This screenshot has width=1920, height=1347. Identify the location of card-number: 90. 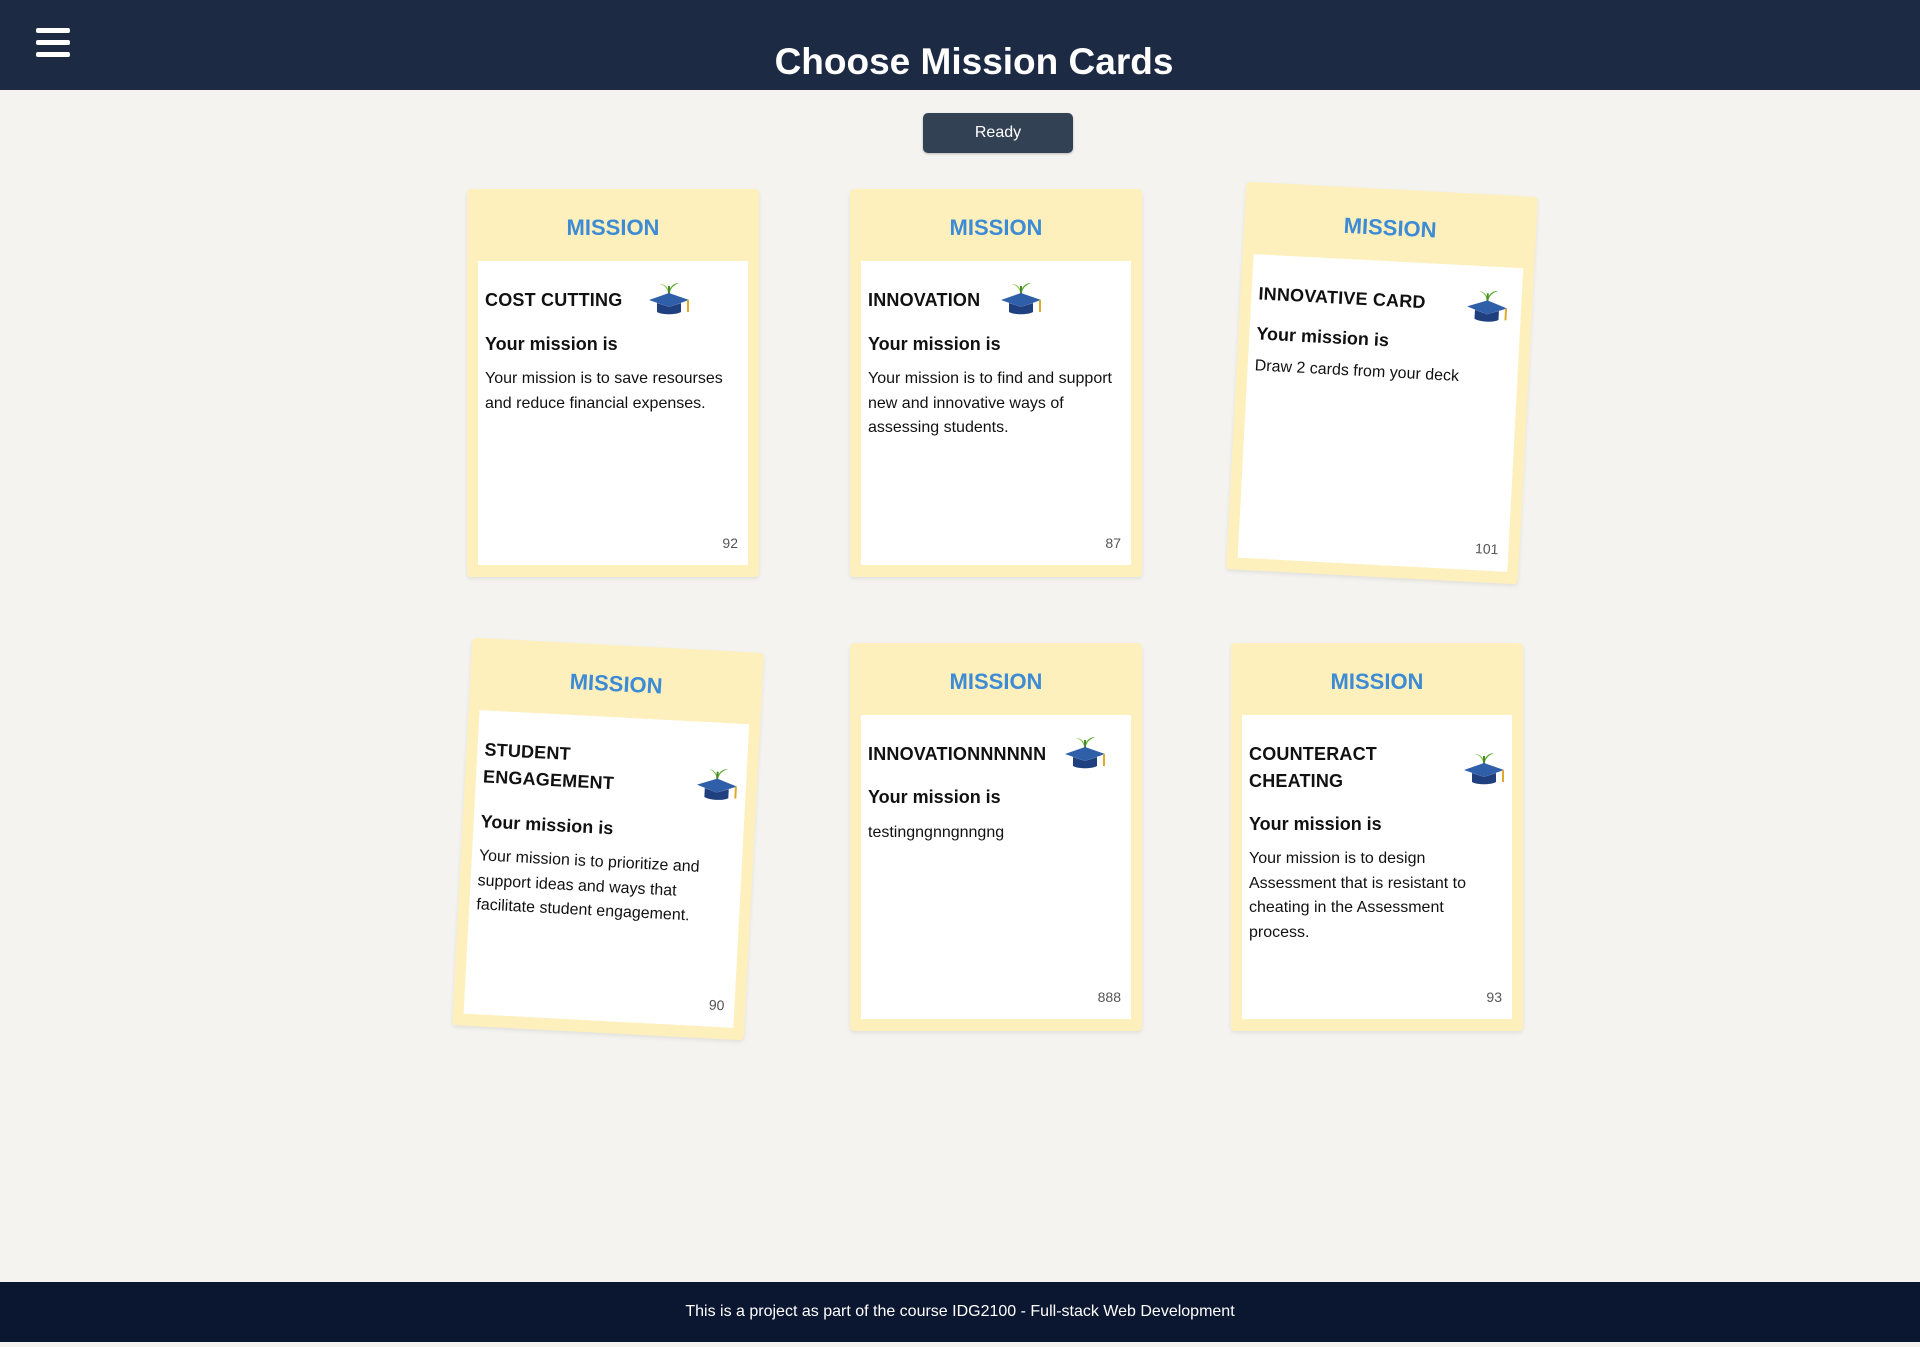
(716, 1005).